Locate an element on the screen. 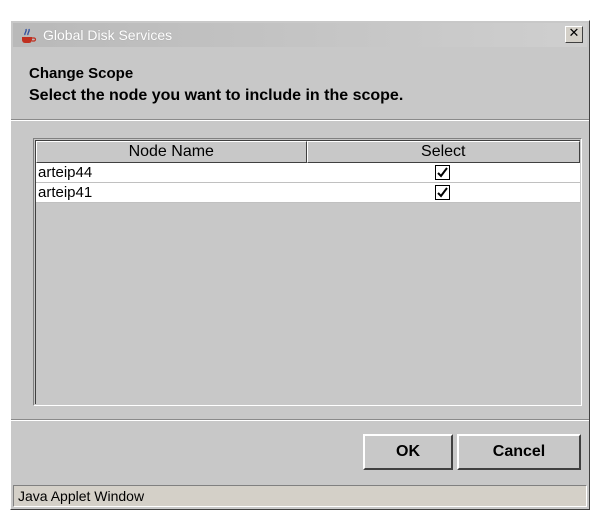  node-name-cell: arteip44 is located at coordinates (65, 172).